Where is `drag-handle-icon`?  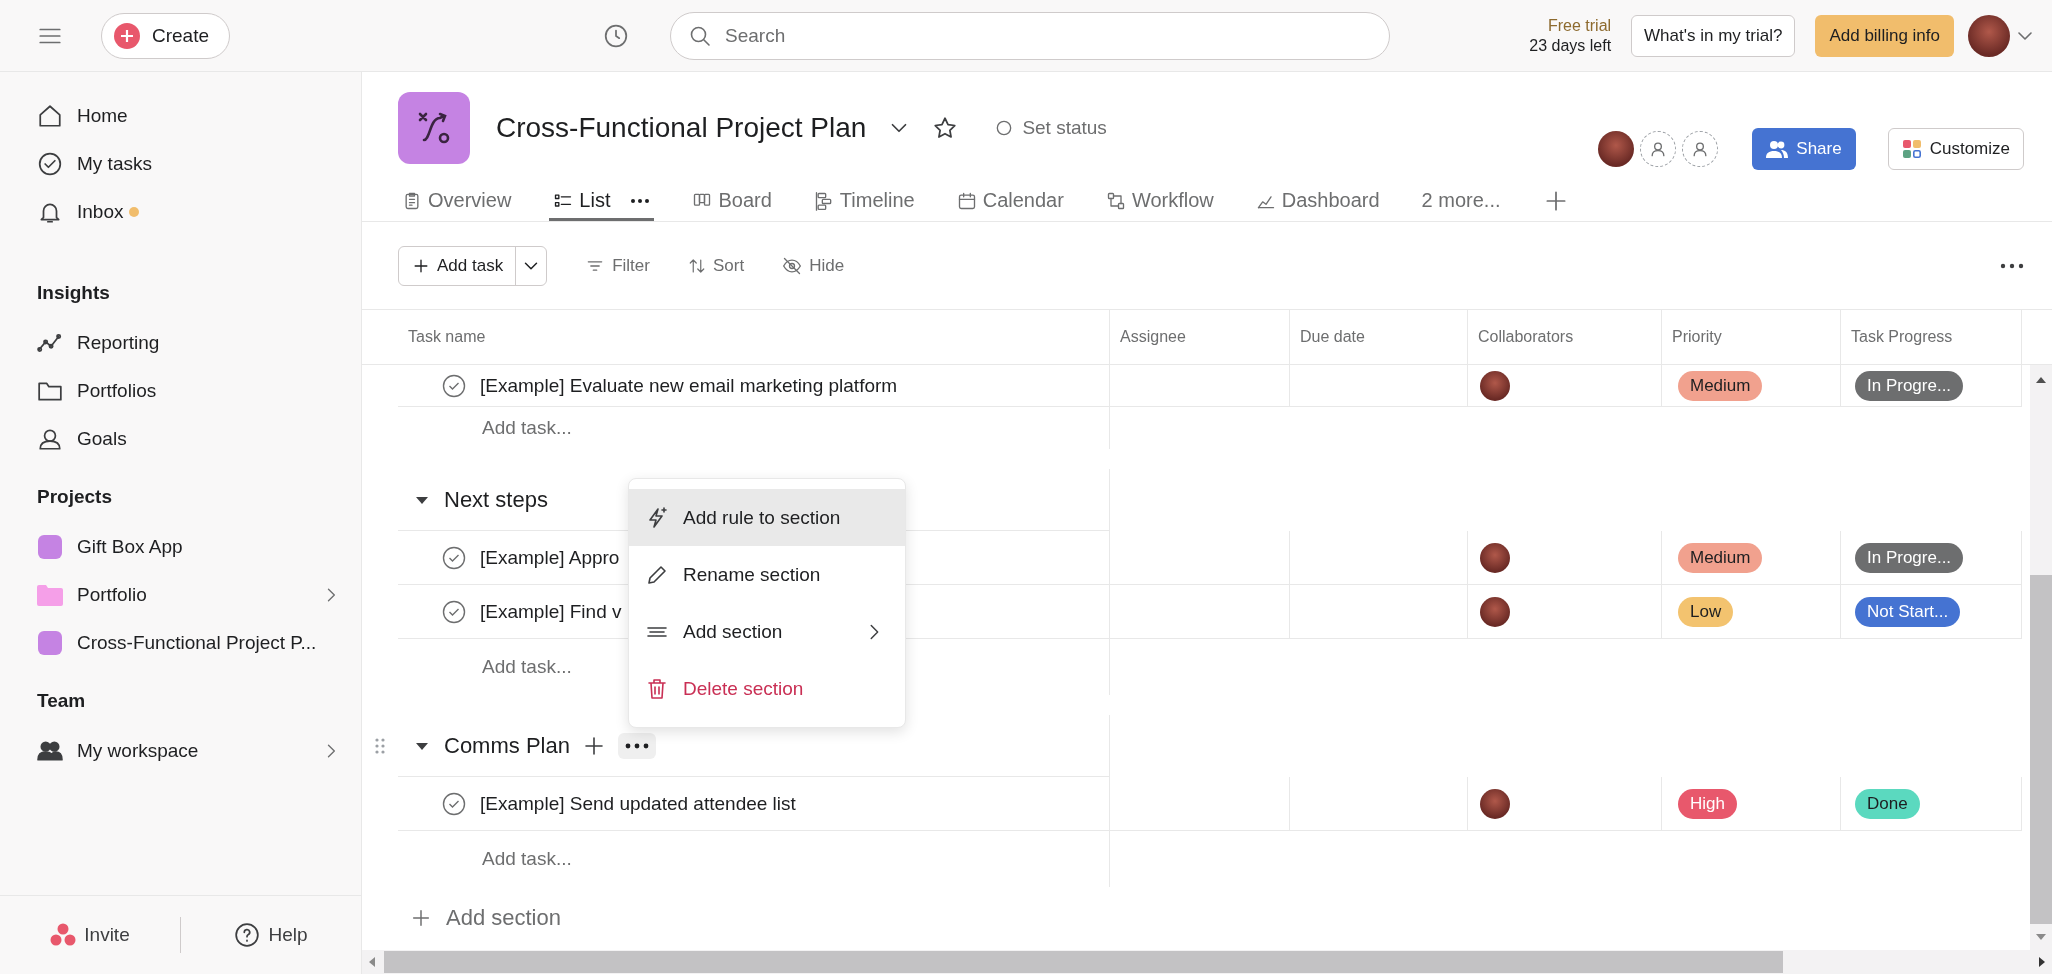 drag-handle-icon is located at coordinates (380, 746).